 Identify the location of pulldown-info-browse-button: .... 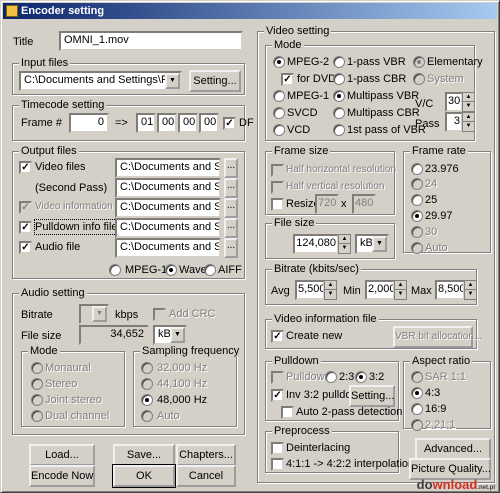
(231, 228).